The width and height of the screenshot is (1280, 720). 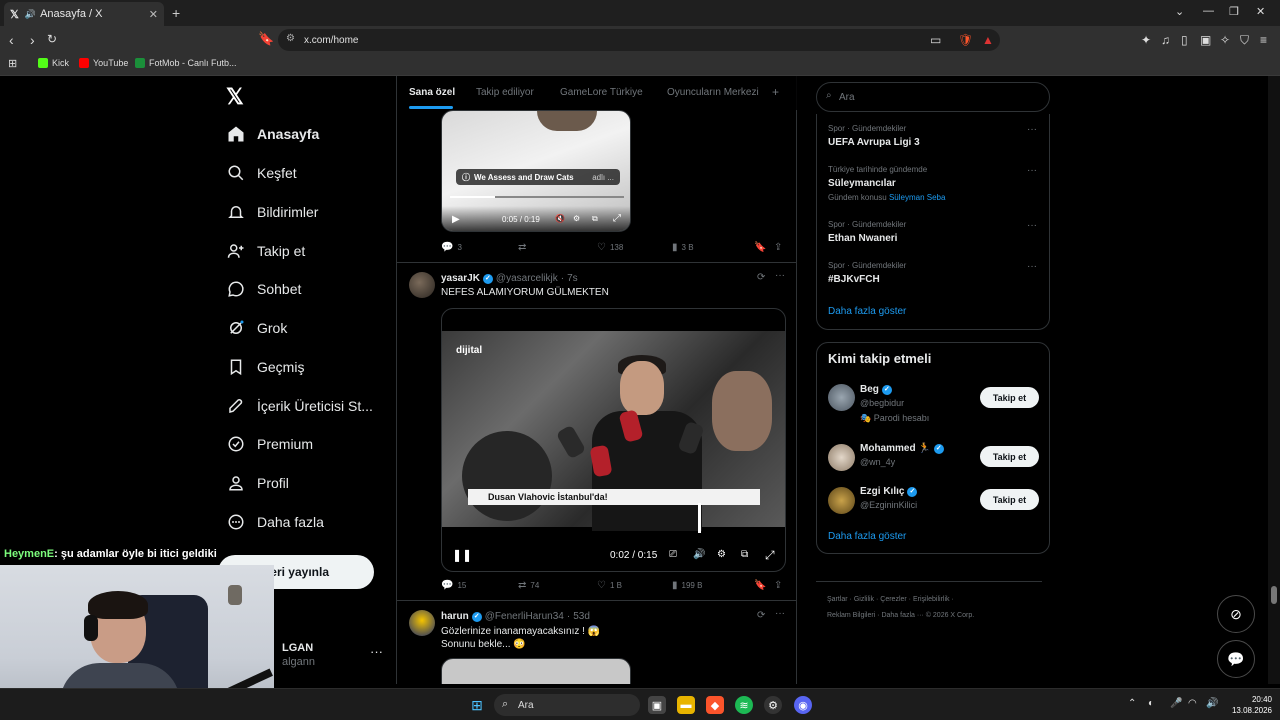 What do you see at coordinates (889, 491) in the screenshot?
I see `suggested-user-name: Ezgi Kılıç ✓` at bounding box center [889, 491].